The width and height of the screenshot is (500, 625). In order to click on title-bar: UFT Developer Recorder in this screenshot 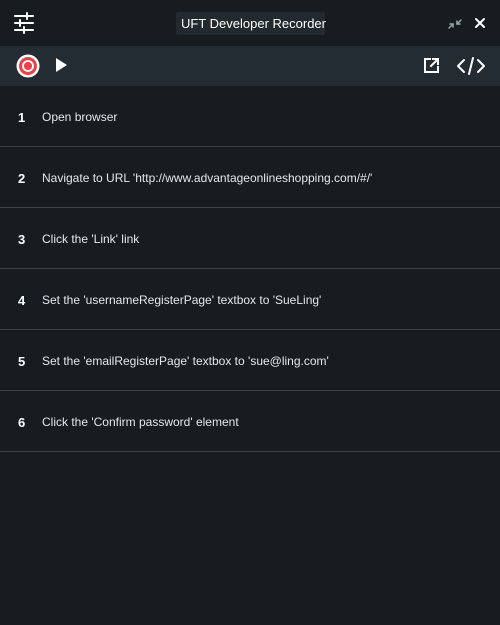, I will do `click(250, 23)`.